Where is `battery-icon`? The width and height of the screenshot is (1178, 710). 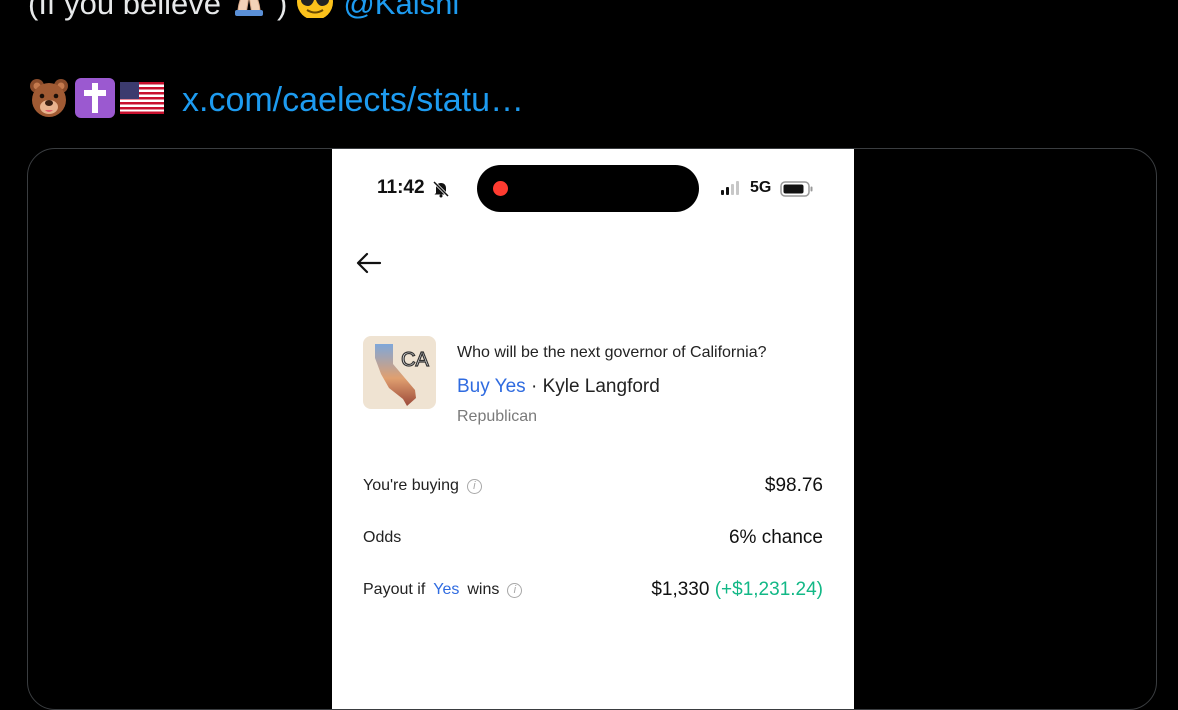
battery-icon is located at coordinates (797, 191).